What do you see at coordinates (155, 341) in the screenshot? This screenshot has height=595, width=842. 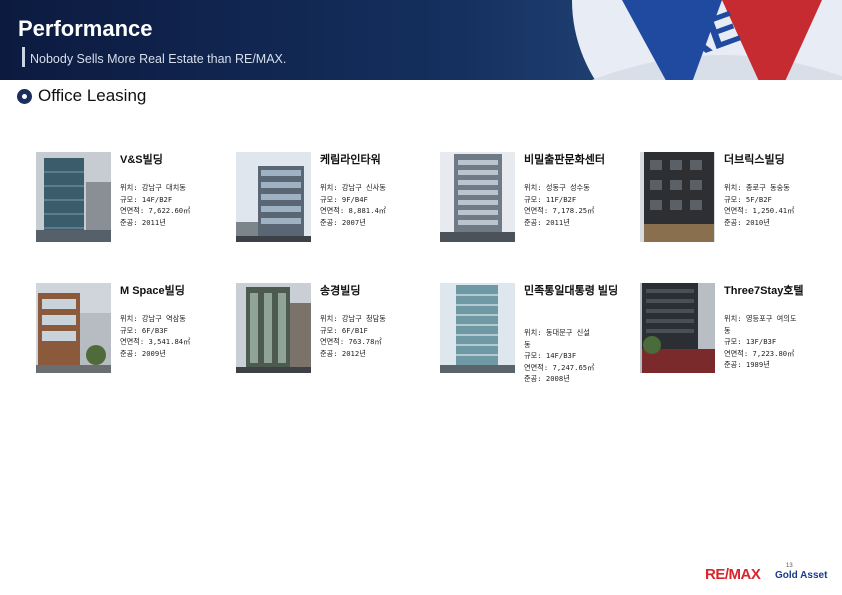 I see `detail-line: 연면적: 3,541.84㎡` at bounding box center [155, 341].